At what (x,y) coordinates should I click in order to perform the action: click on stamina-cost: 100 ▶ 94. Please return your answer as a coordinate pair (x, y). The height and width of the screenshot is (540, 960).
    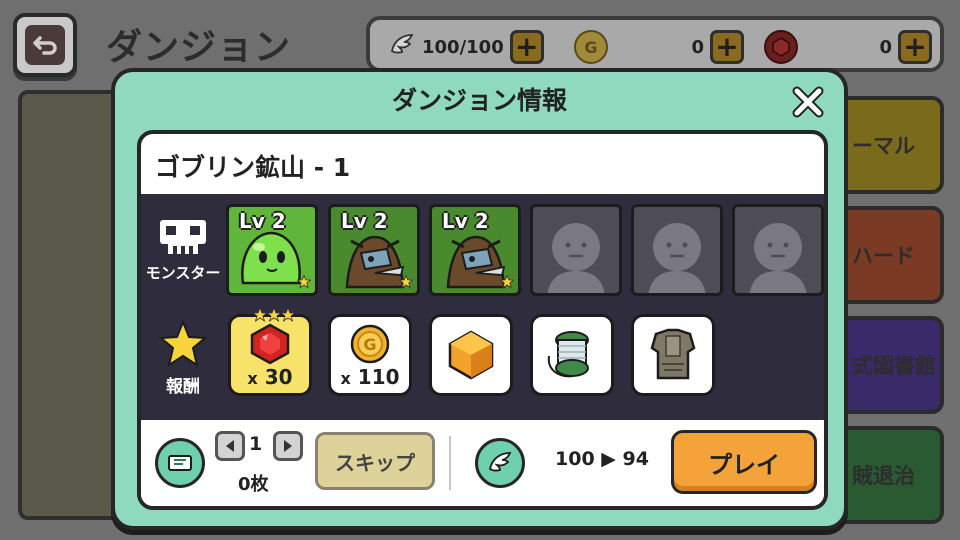
    Looking at the image, I should click on (602, 459).